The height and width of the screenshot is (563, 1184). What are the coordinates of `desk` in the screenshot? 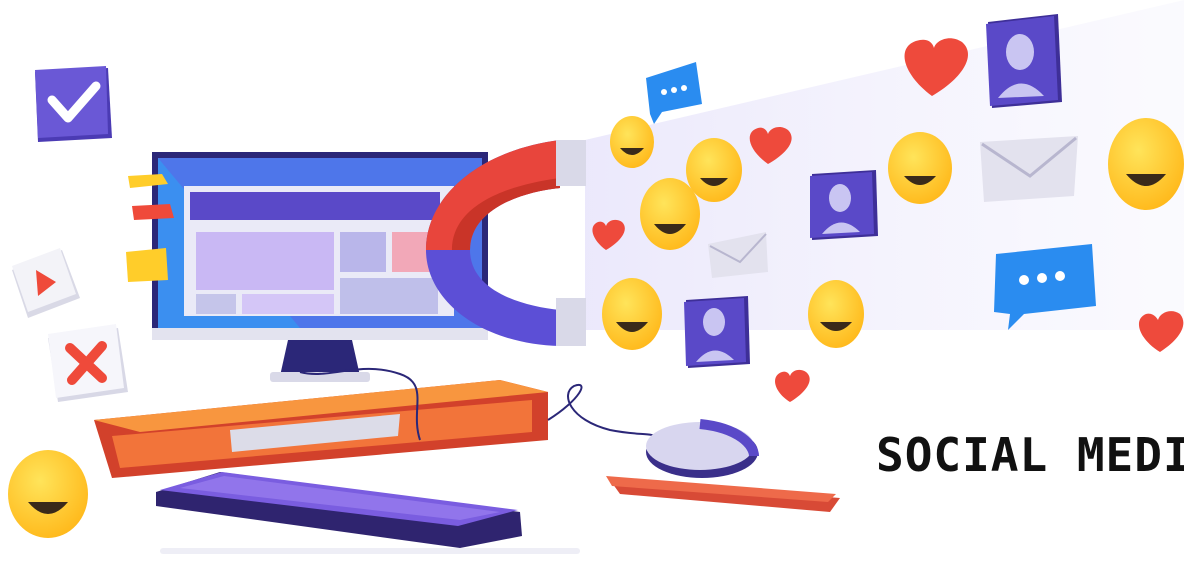 It's located at (321, 429).